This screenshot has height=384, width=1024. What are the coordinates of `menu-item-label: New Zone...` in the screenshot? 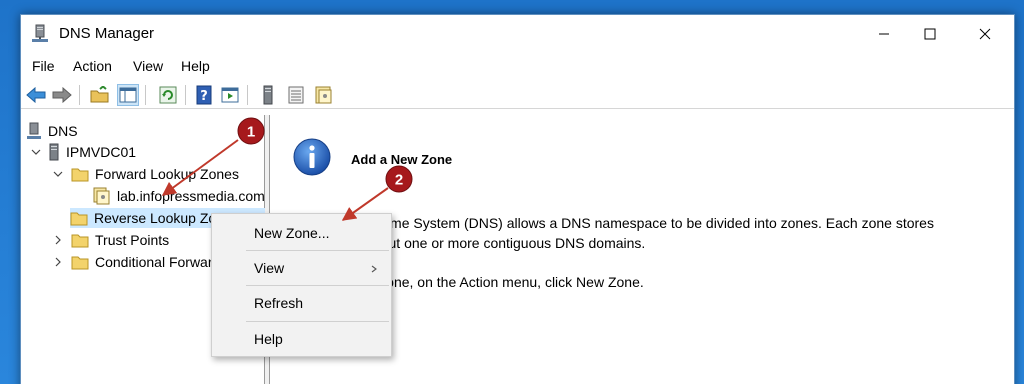 It's located at (292, 233).